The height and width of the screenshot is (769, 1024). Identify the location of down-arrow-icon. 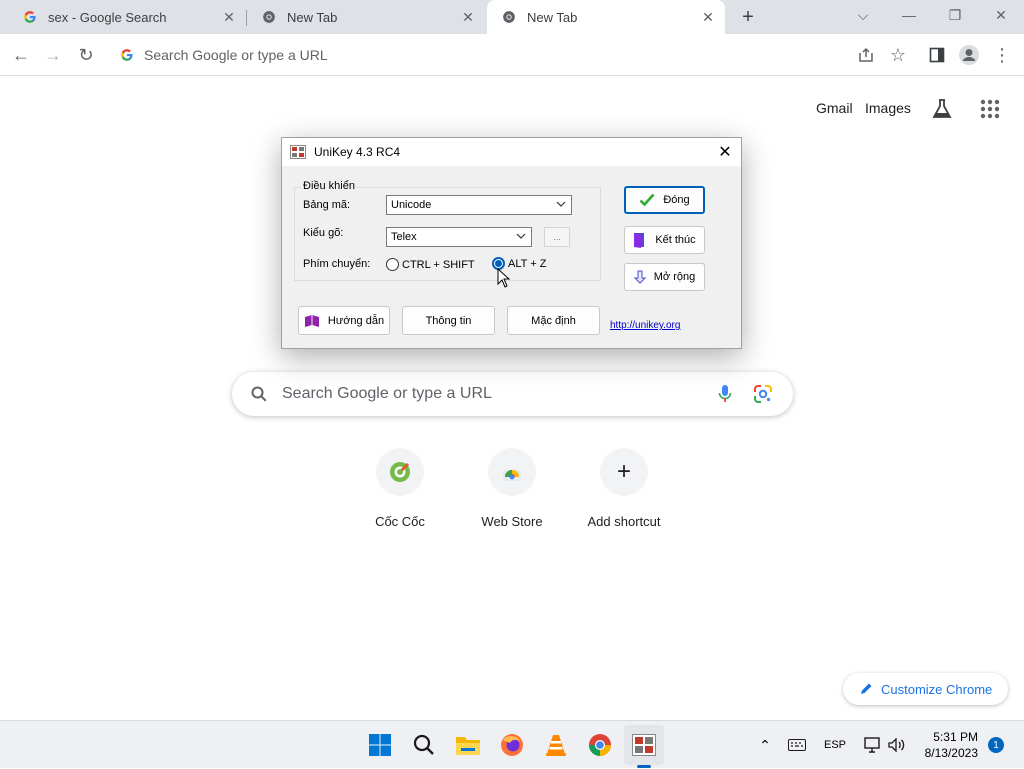
(639, 277).